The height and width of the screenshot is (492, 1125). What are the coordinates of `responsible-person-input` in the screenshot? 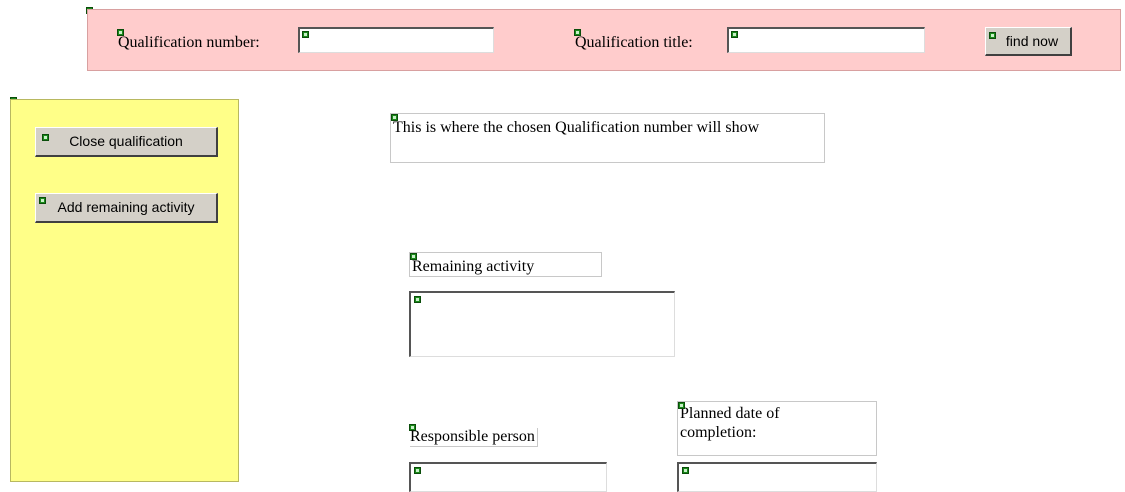 It's located at (508, 477).